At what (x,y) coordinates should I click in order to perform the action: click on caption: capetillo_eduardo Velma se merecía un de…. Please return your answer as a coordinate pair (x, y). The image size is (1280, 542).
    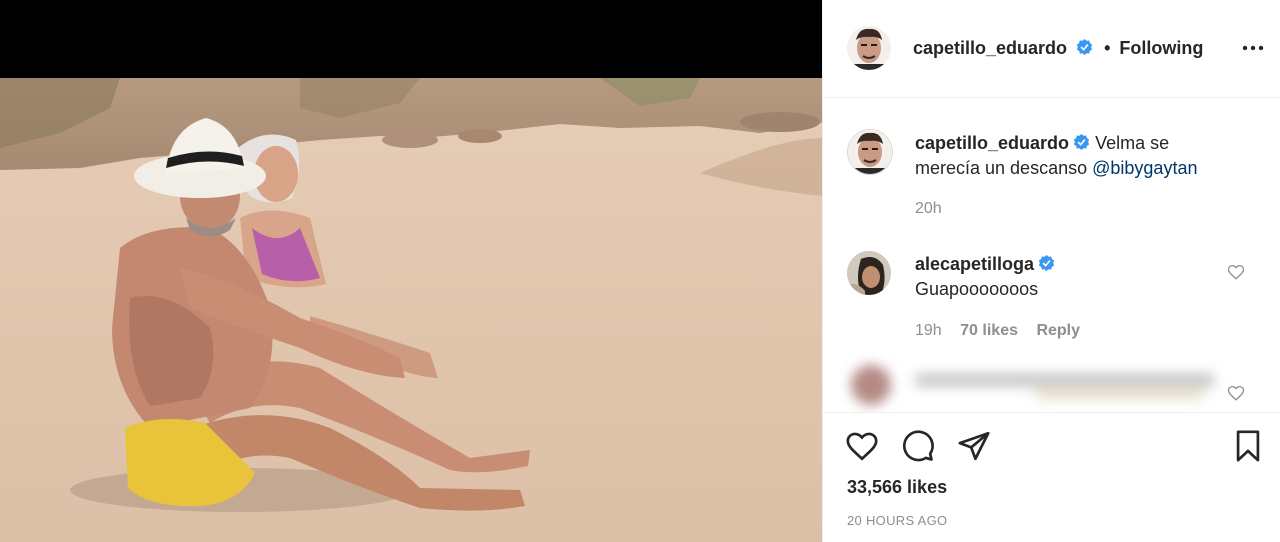
    Looking at the image, I should click on (1075, 156).